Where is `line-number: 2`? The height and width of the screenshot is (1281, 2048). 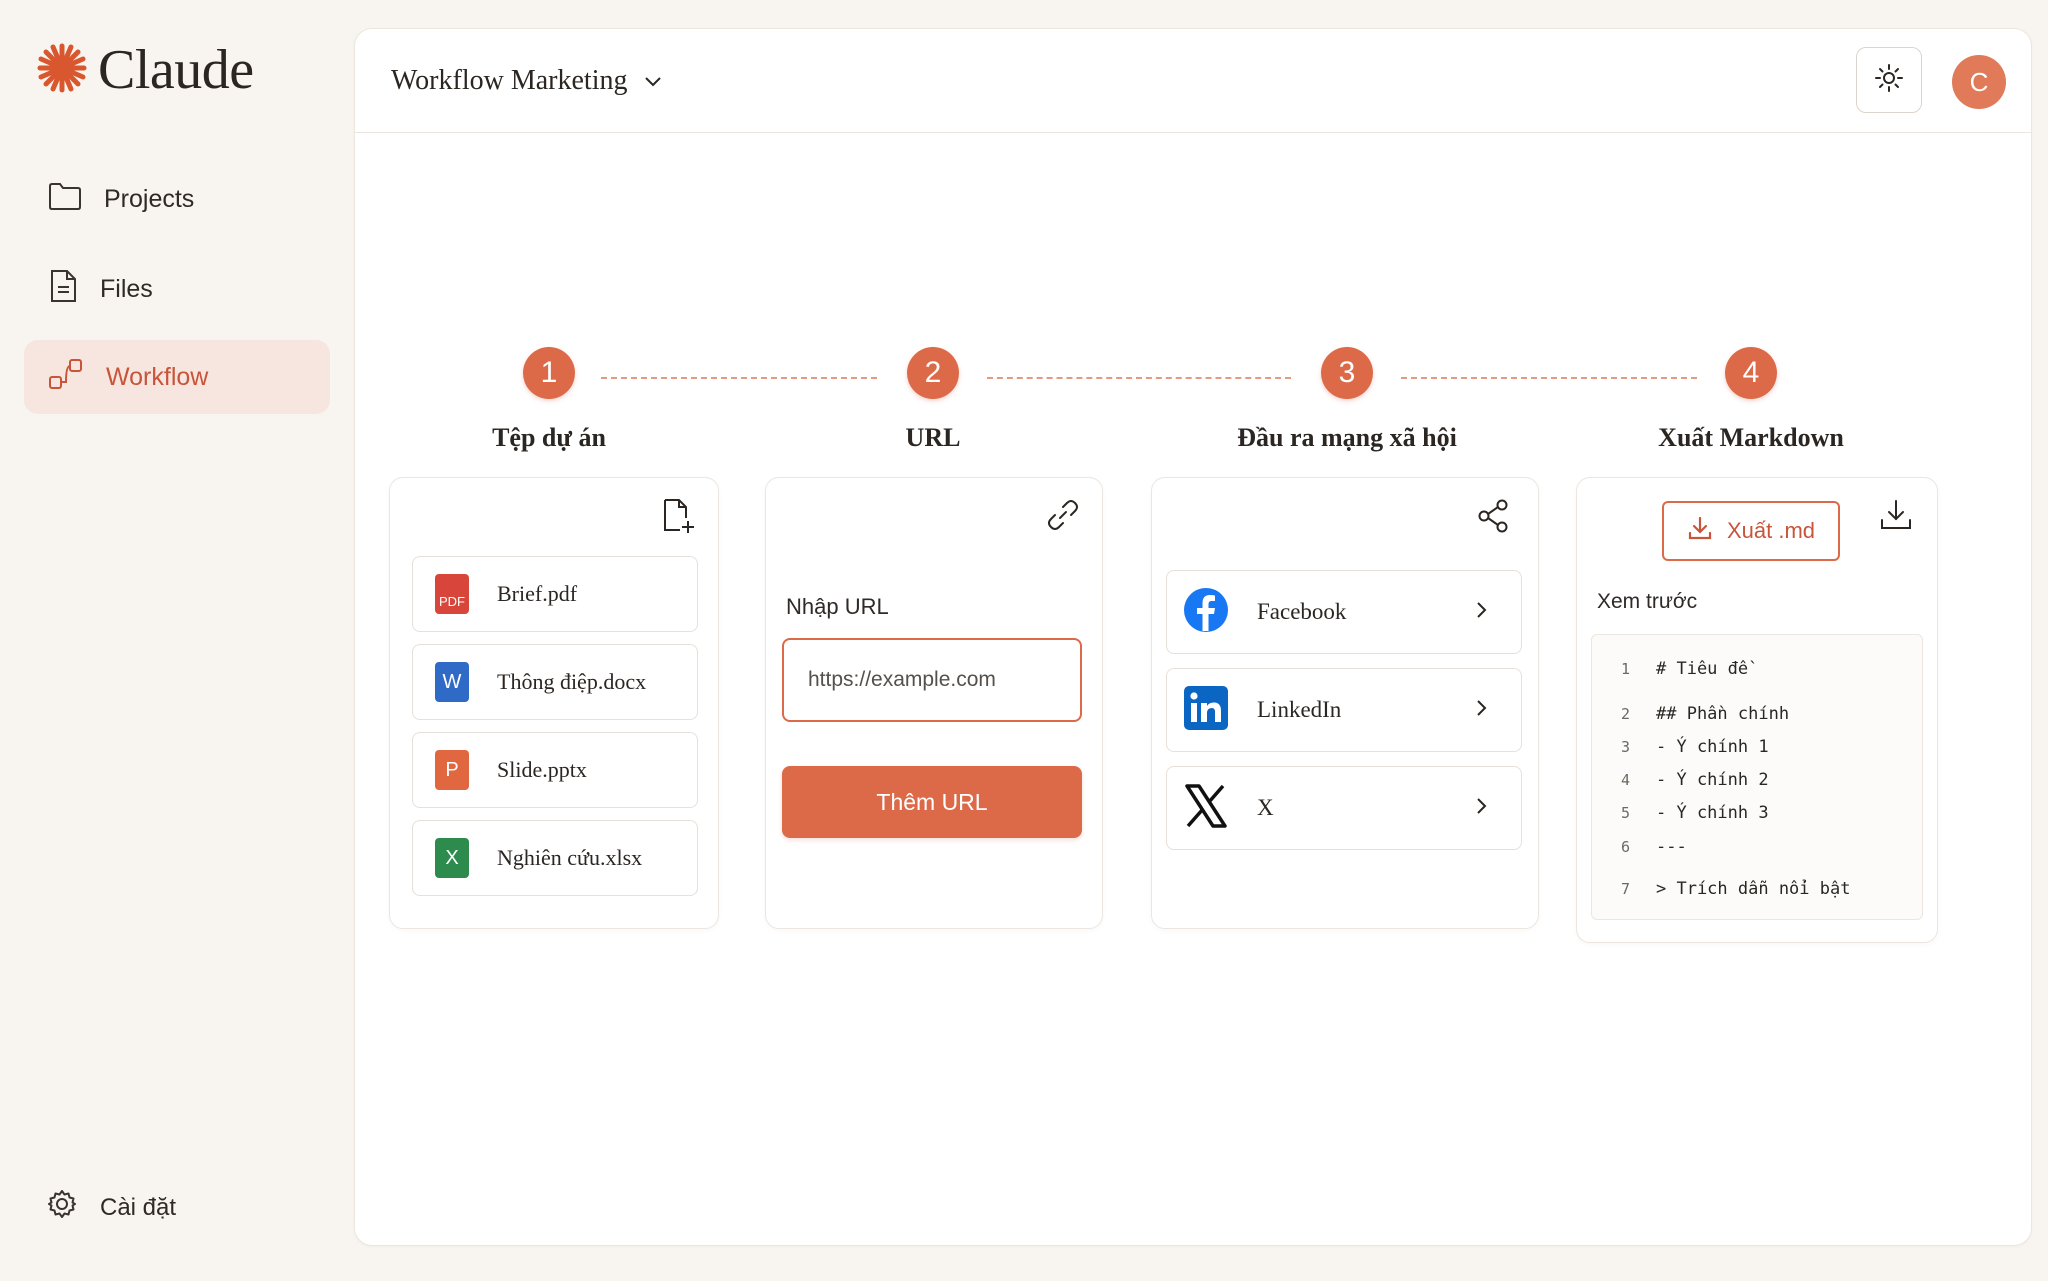 line-number: 2 is located at coordinates (1625, 714).